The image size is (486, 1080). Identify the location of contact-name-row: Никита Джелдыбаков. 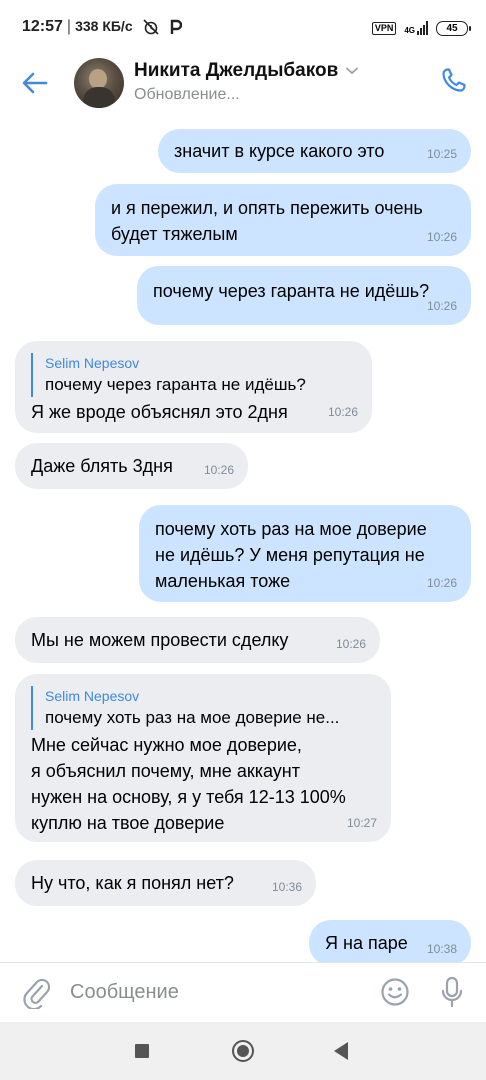
(246, 71).